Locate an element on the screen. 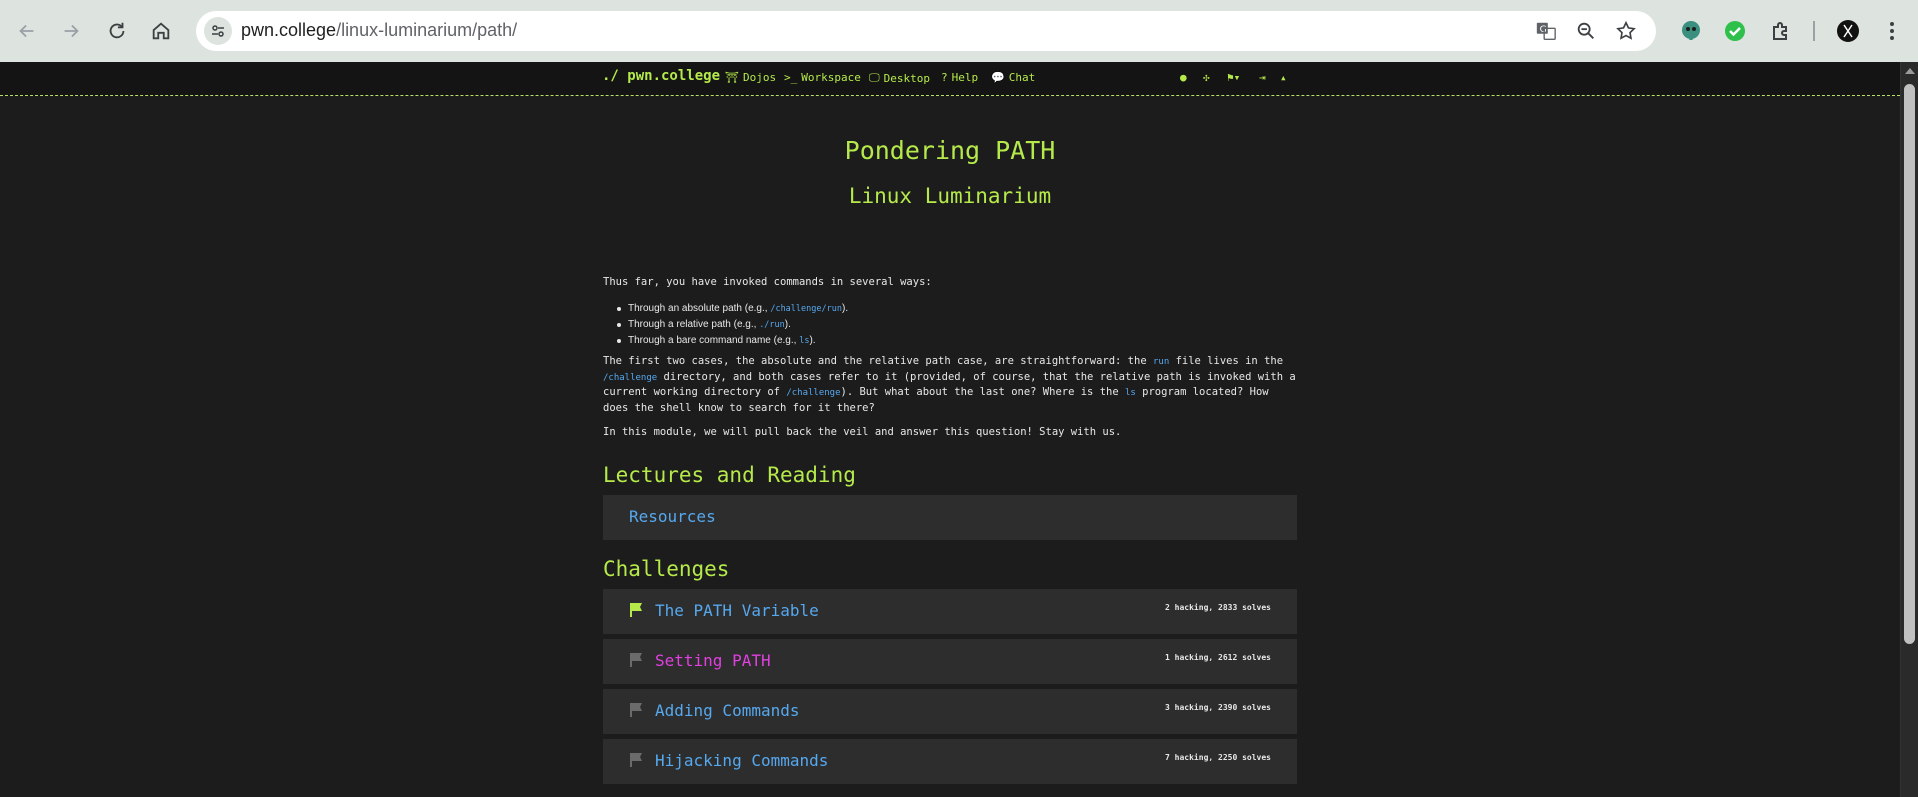 The width and height of the screenshot is (1918, 797). site-info-icon is located at coordinates (218, 31).